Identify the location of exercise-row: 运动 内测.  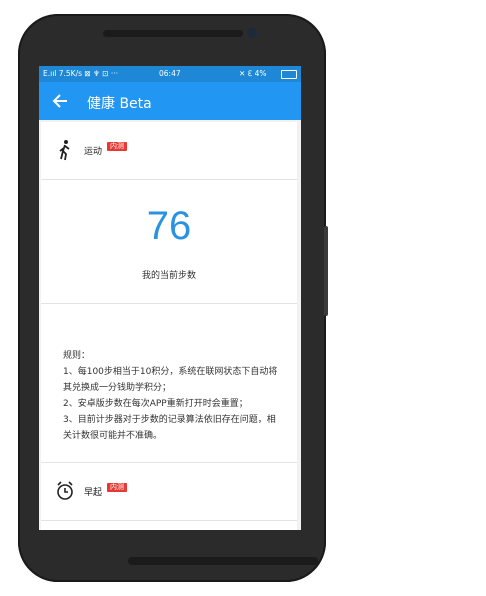
(169, 151).